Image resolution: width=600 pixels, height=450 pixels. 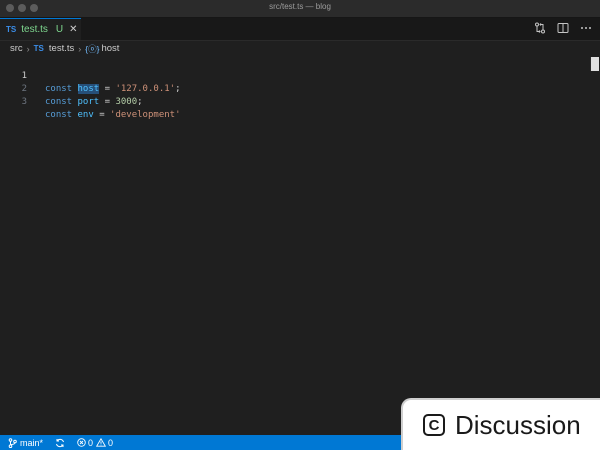 What do you see at coordinates (88, 102) in the screenshot?
I see `variable: port` at bounding box center [88, 102].